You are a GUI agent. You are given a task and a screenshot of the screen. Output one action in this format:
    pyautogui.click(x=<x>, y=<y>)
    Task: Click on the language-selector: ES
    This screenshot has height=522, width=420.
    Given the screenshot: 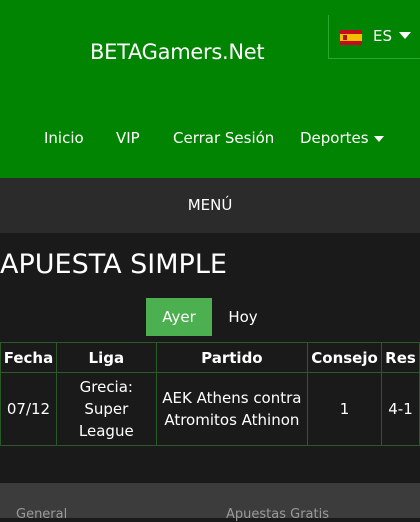 What is the action you would take?
    pyautogui.click(x=374, y=37)
    